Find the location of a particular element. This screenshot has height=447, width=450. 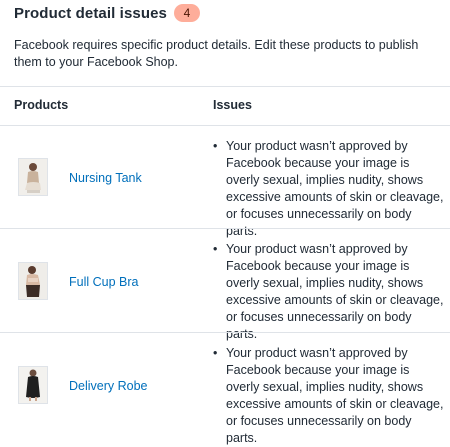

divider is located at coordinates (225, 86).